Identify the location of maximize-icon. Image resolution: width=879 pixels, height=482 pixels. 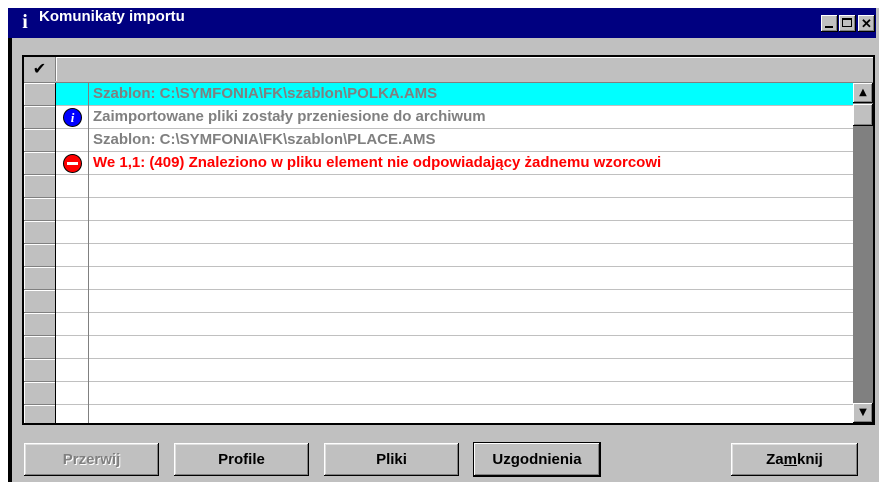
(847, 22).